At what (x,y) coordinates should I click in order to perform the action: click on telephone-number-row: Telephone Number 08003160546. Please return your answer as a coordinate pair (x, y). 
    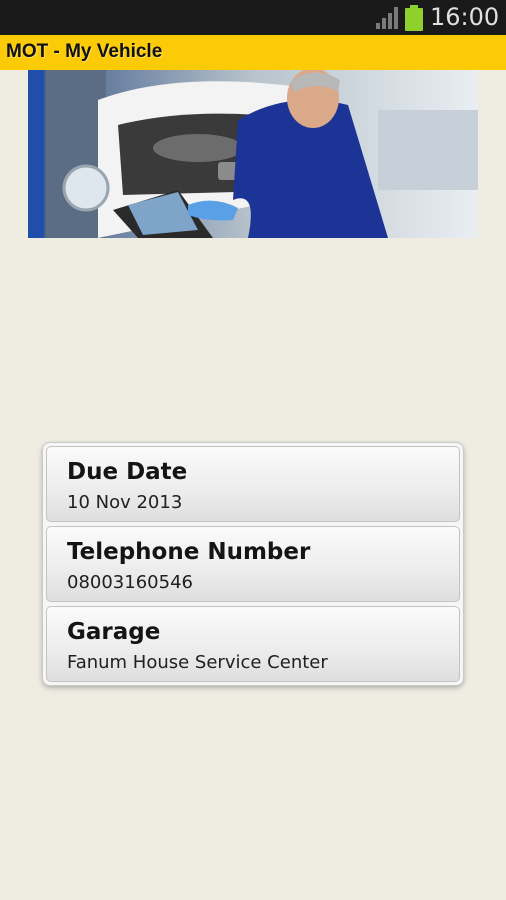
    Looking at the image, I should click on (253, 564).